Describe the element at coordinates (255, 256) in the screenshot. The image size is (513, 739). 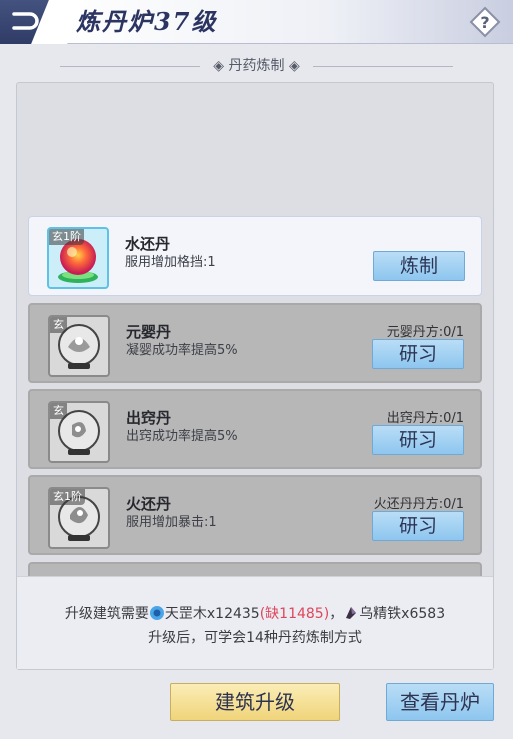
I see `list-item: 玄1阶 水还丹 服用增加格挡:1 炼制` at that location.